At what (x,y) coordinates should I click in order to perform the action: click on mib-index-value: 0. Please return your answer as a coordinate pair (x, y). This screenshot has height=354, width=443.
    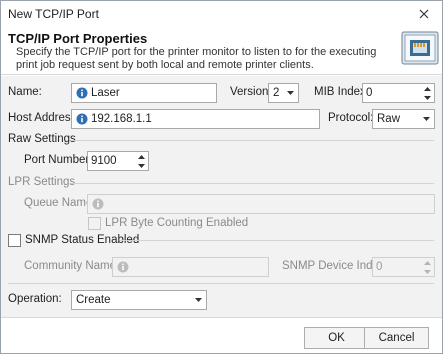
    Looking at the image, I should click on (369, 93).